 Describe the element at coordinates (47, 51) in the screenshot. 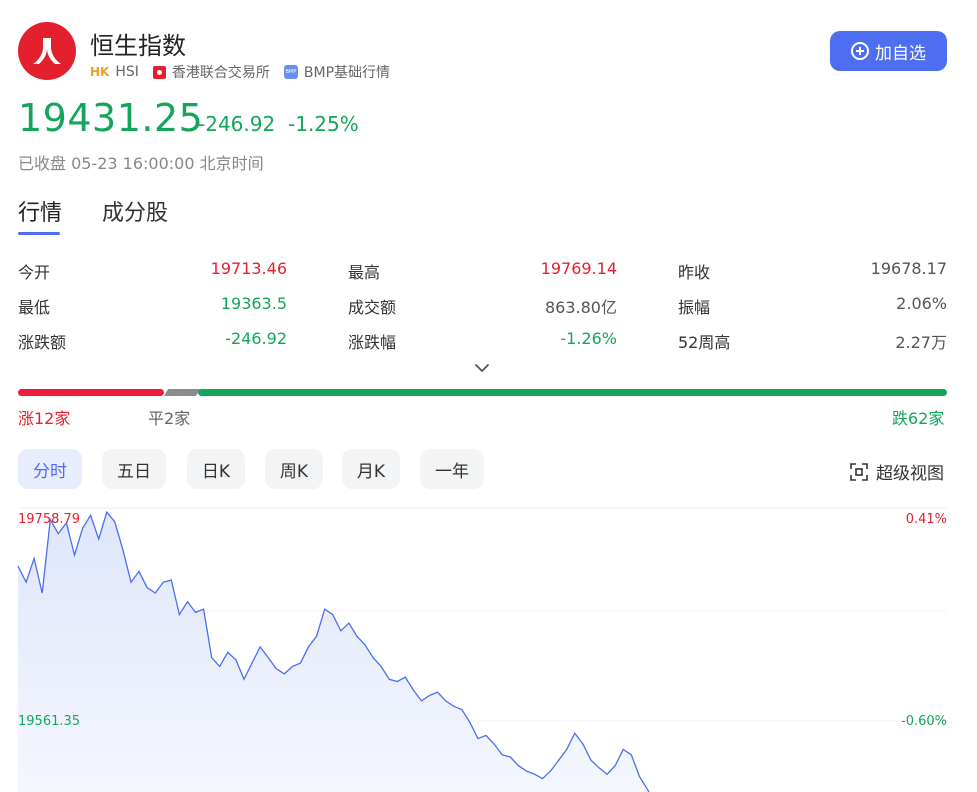

I see `hsi-logo-icon` at that location.